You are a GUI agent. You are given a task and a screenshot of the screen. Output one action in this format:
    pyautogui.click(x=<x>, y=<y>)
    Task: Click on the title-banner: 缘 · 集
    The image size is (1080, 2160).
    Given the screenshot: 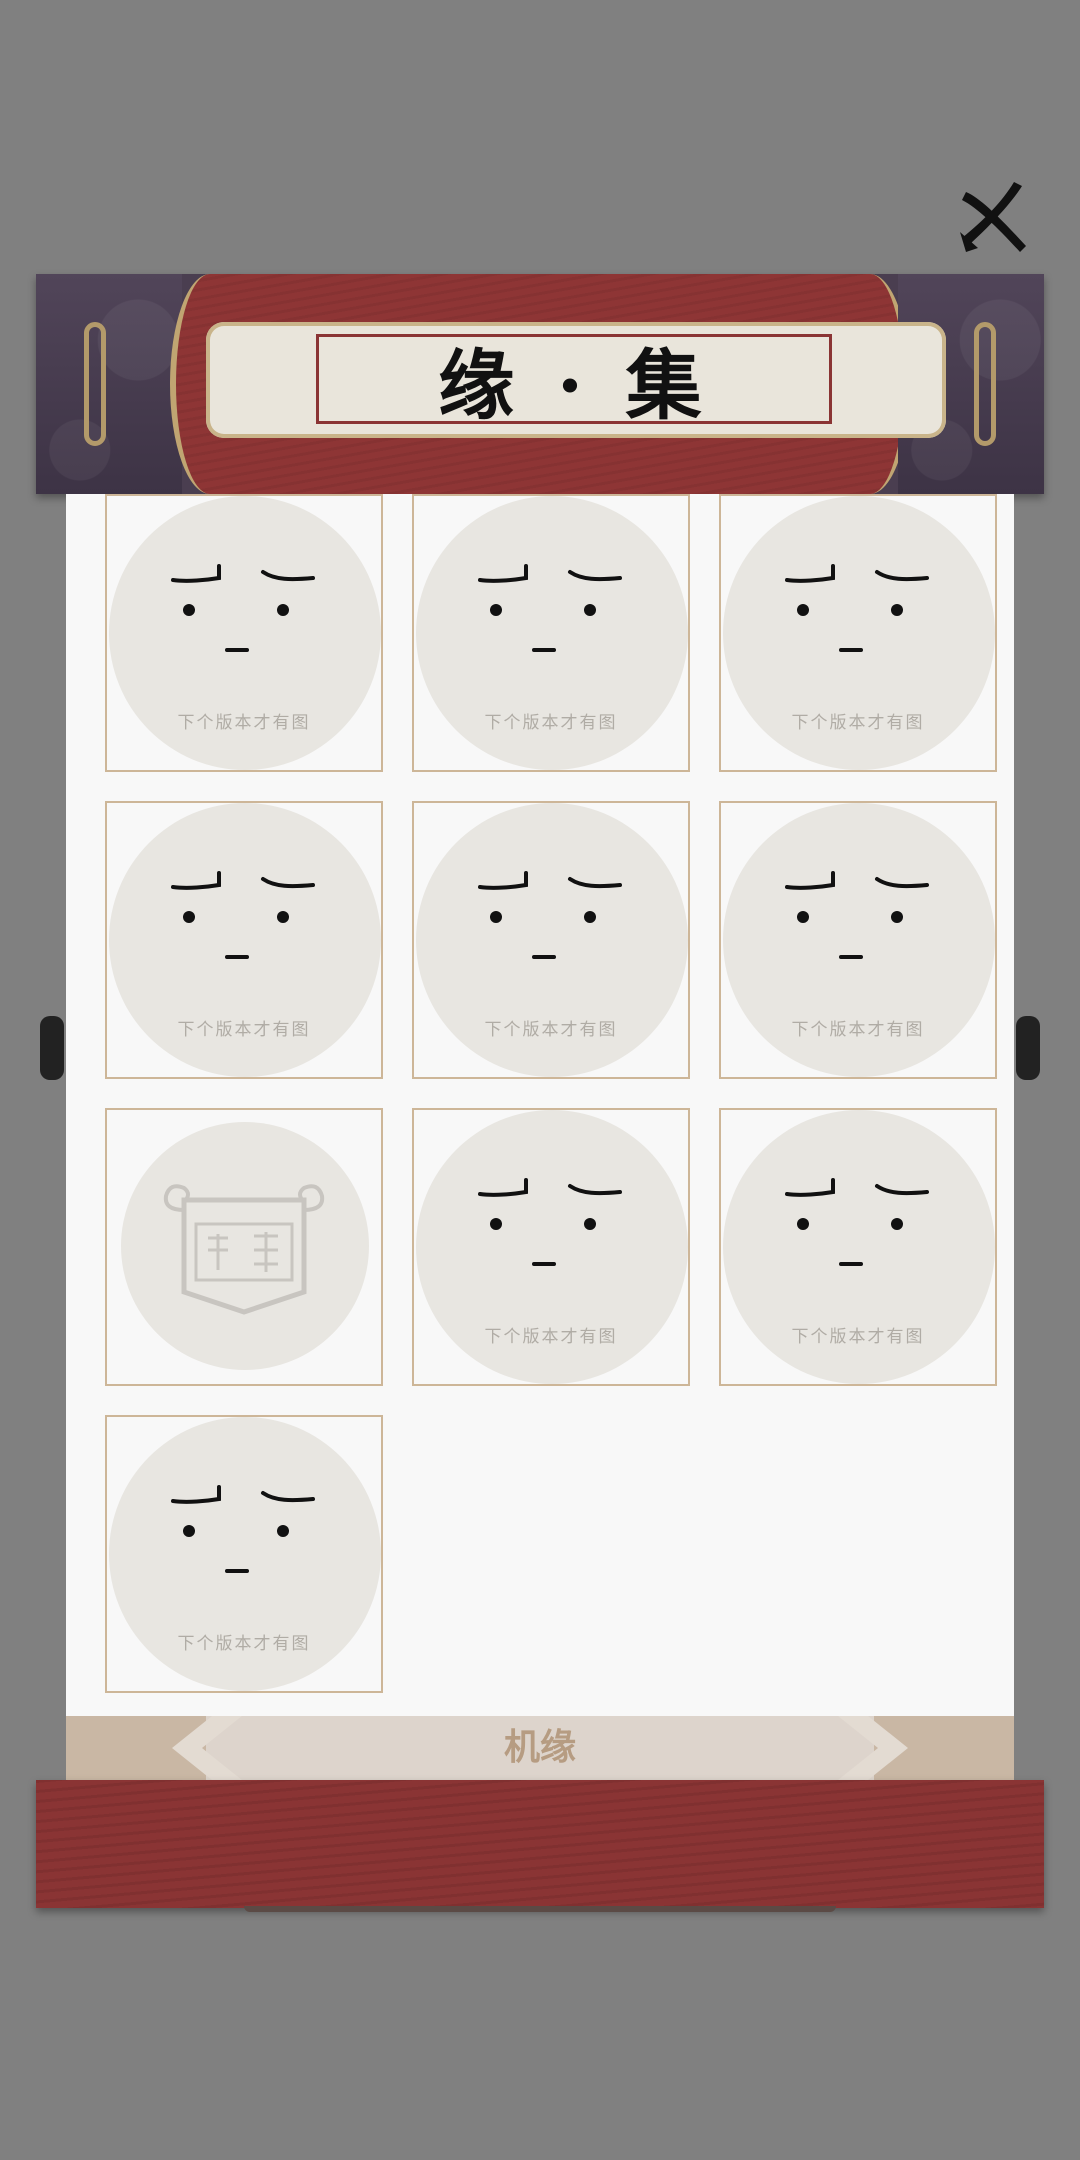 What is the action you would take?
    pyautogui.click(x=540, y=384)
    